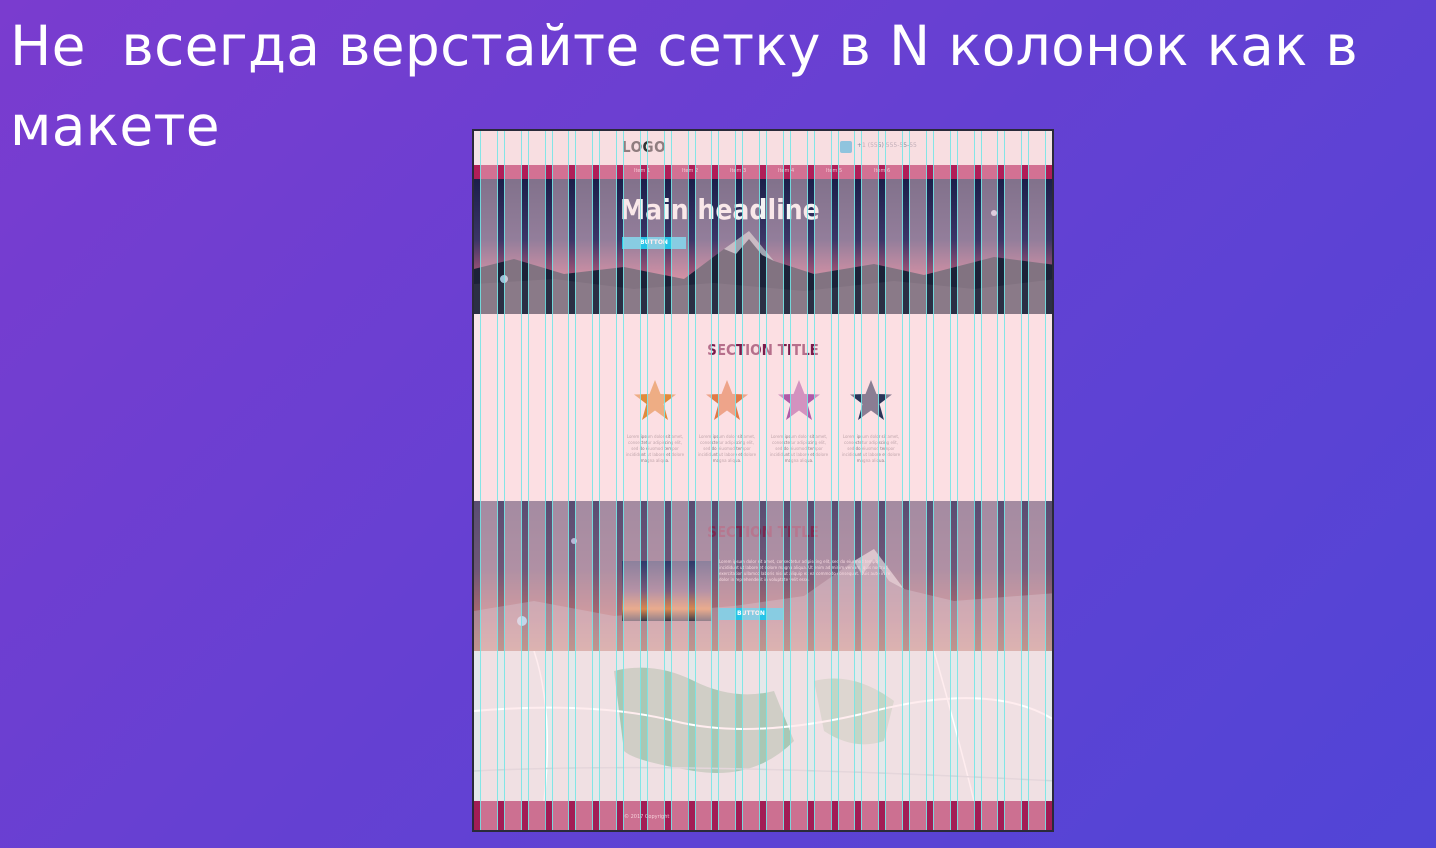 Image resolution: width=1436 pixels, height=848 pixels. Describe the element at coordinates (690, 171) in the screenshot. I see `nav-item: Item 2` at that location.